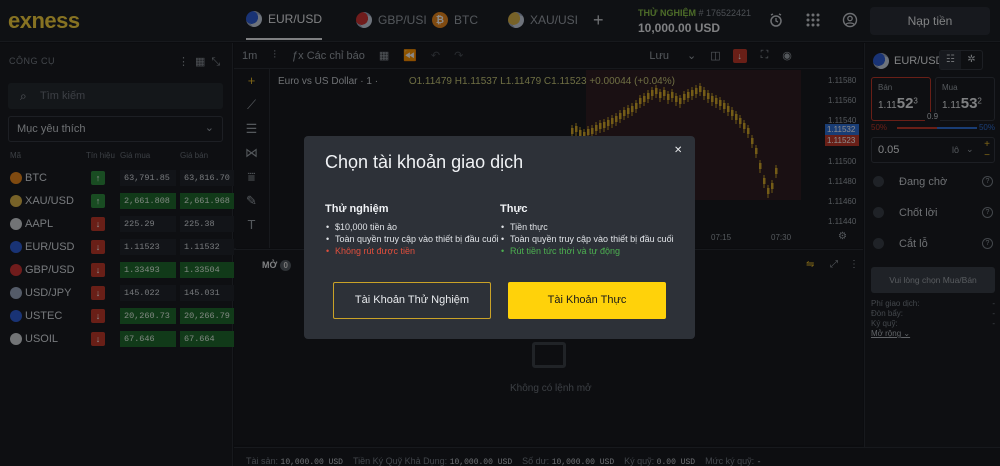 This screenshot has width=1000, height=466. Describe the element at coordinates (415, 251) in the screenshot. I see `feature-item: Không rút được tiền` at that location.